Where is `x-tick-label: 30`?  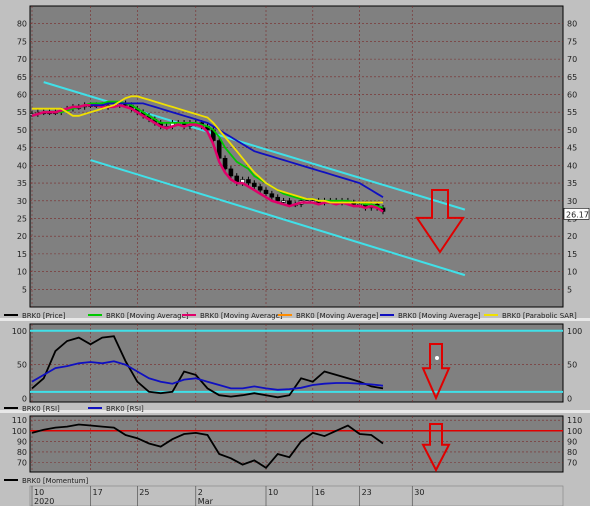 x-tick-label: 30 is located at coordinates (419, 492).